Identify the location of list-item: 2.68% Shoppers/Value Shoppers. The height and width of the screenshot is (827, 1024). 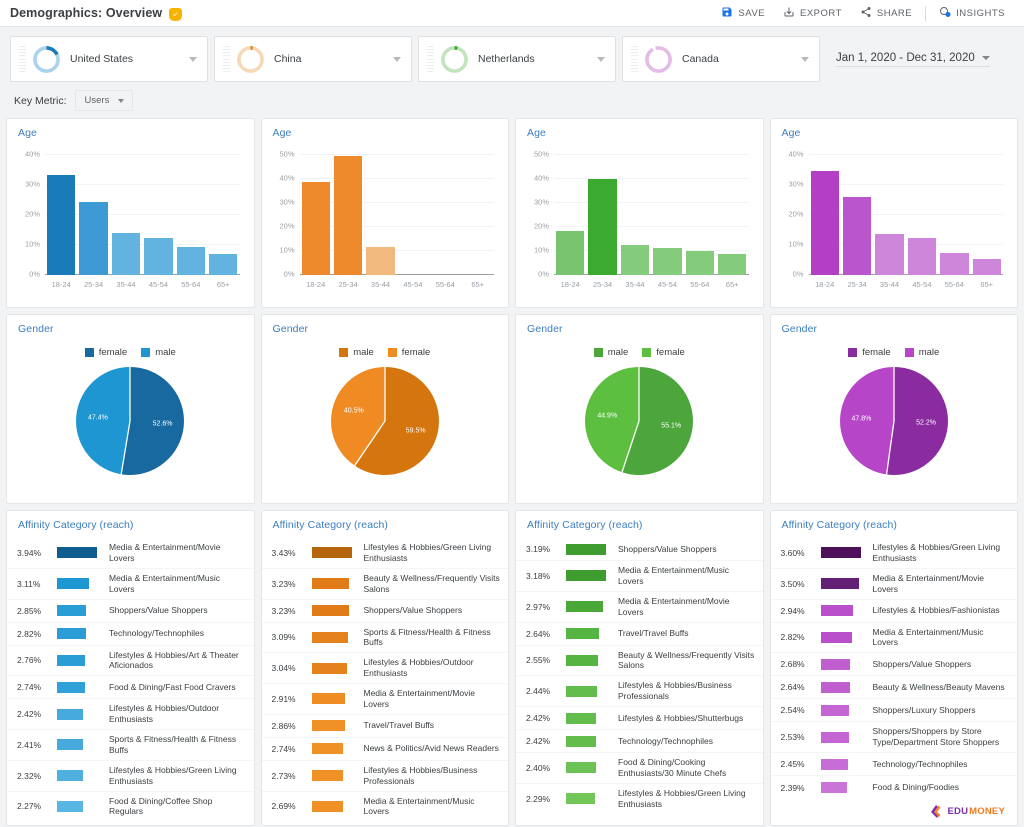
(893, 665).